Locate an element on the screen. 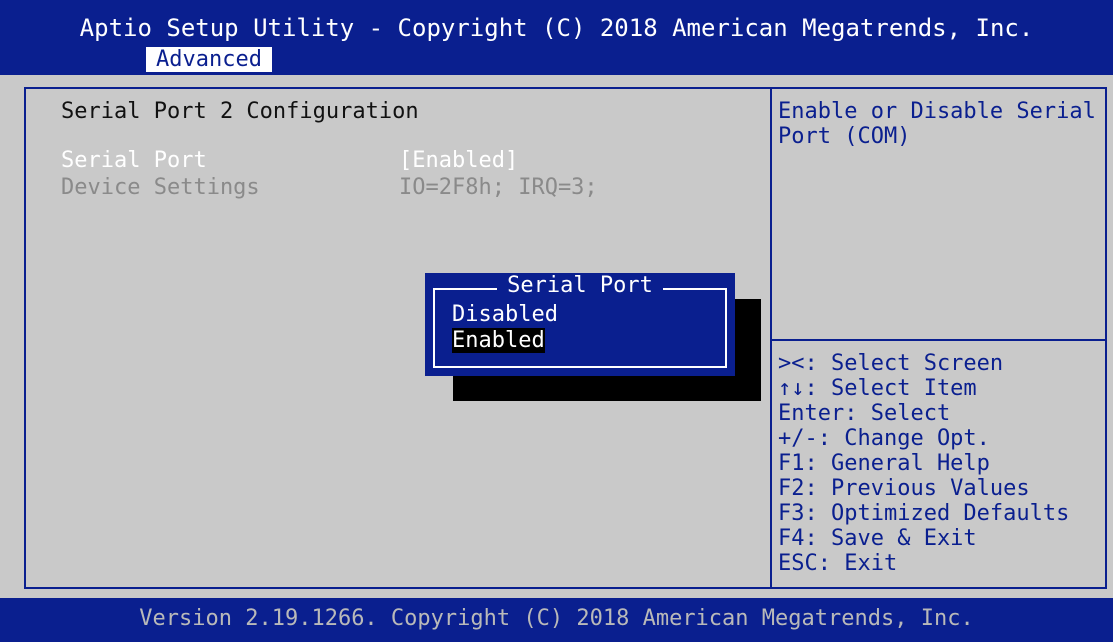  serial-port-label: Serial Port is located at coordinates (134, 160).